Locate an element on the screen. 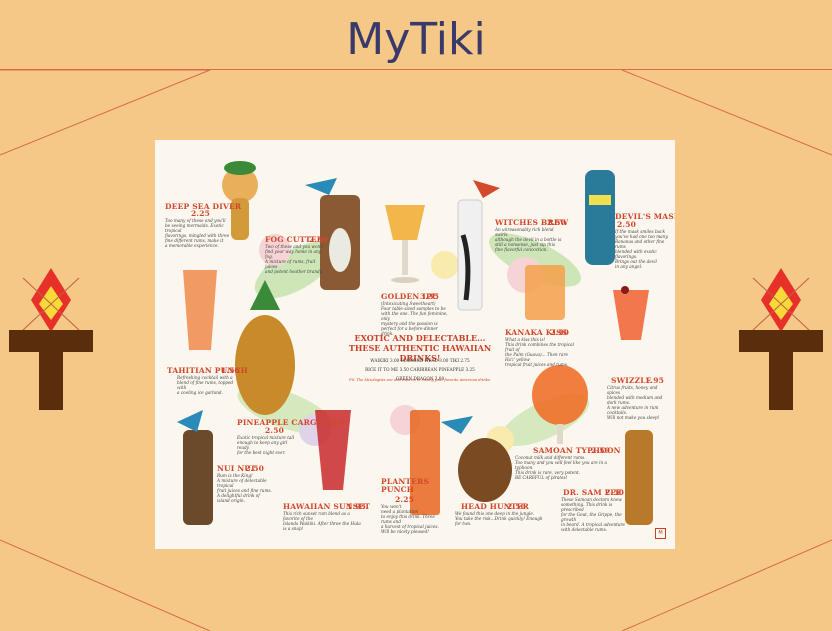 The image size is (832, 631). menu-item-fog-cutter-price: 2.50 is located at coordinates (319, 239).